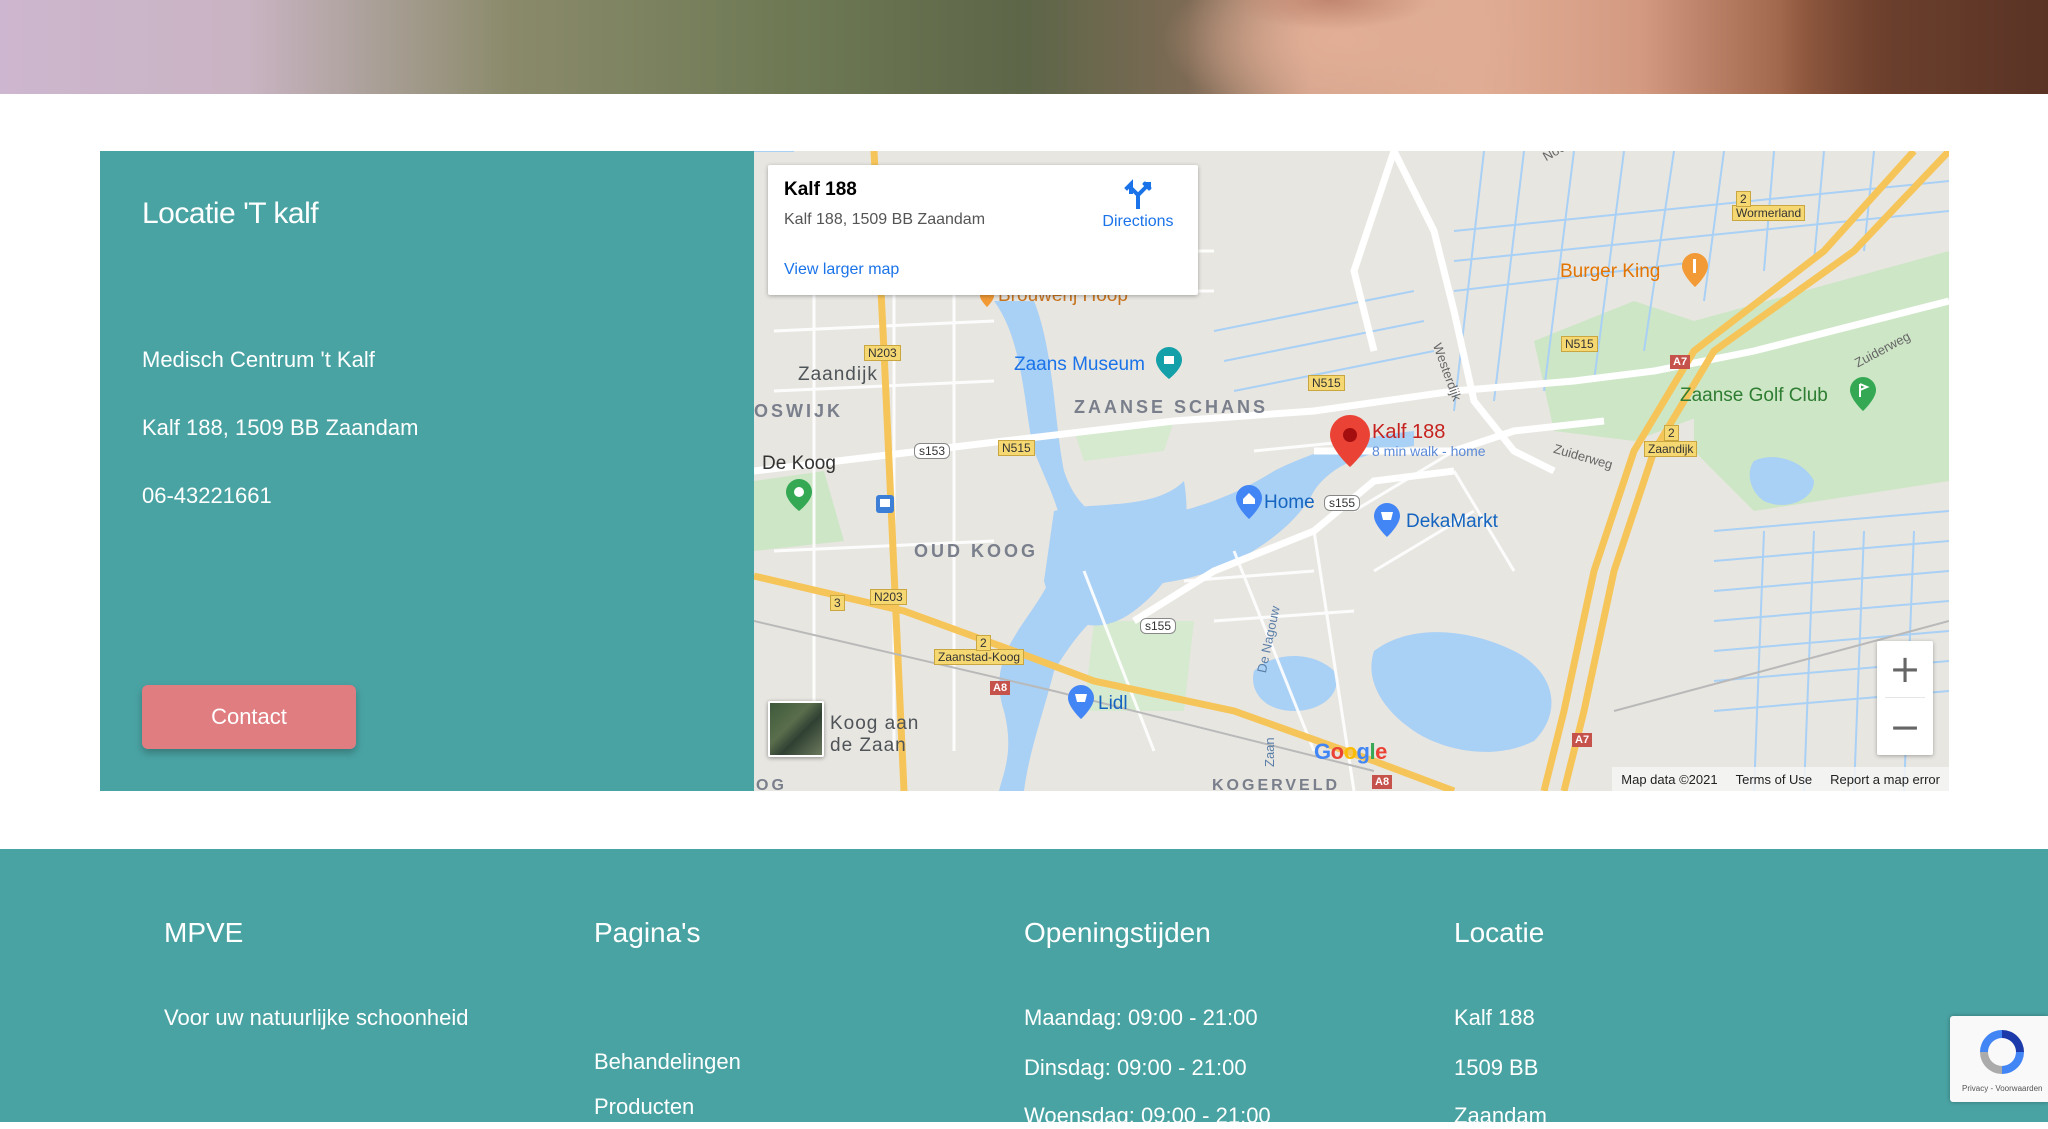  What do you see at coordinates (258, 359) in the screenshot?
I see `center-name: Medisch Centrum 't Kalf` at bounding box center [258, 359].